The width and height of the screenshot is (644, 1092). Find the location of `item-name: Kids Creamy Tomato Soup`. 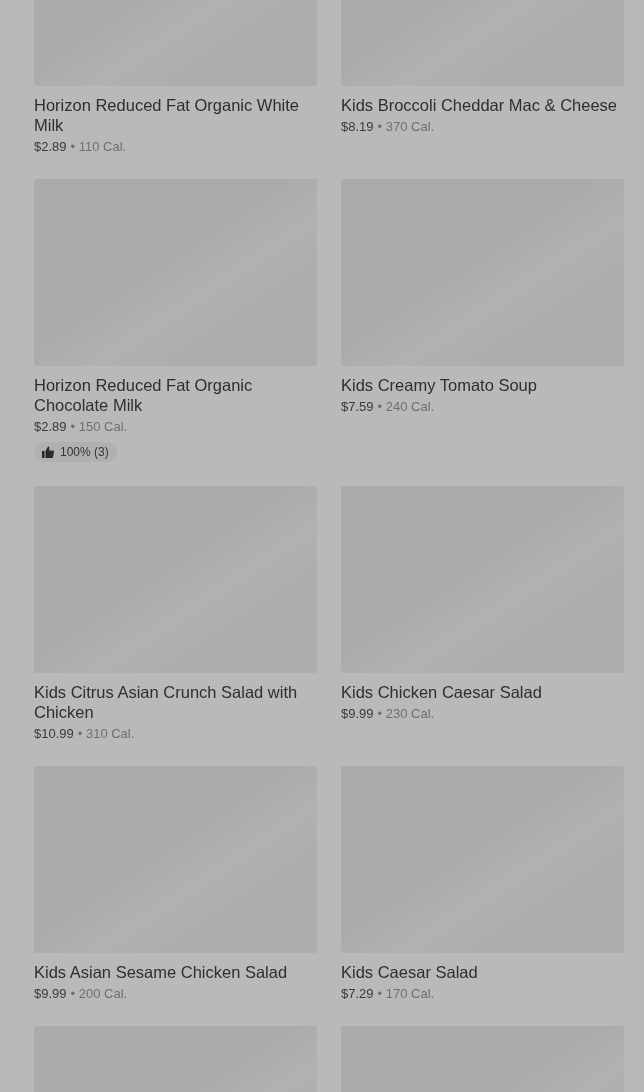

item-name: Kids Creamy Tomato Soup is located at coordinates (439, 385).